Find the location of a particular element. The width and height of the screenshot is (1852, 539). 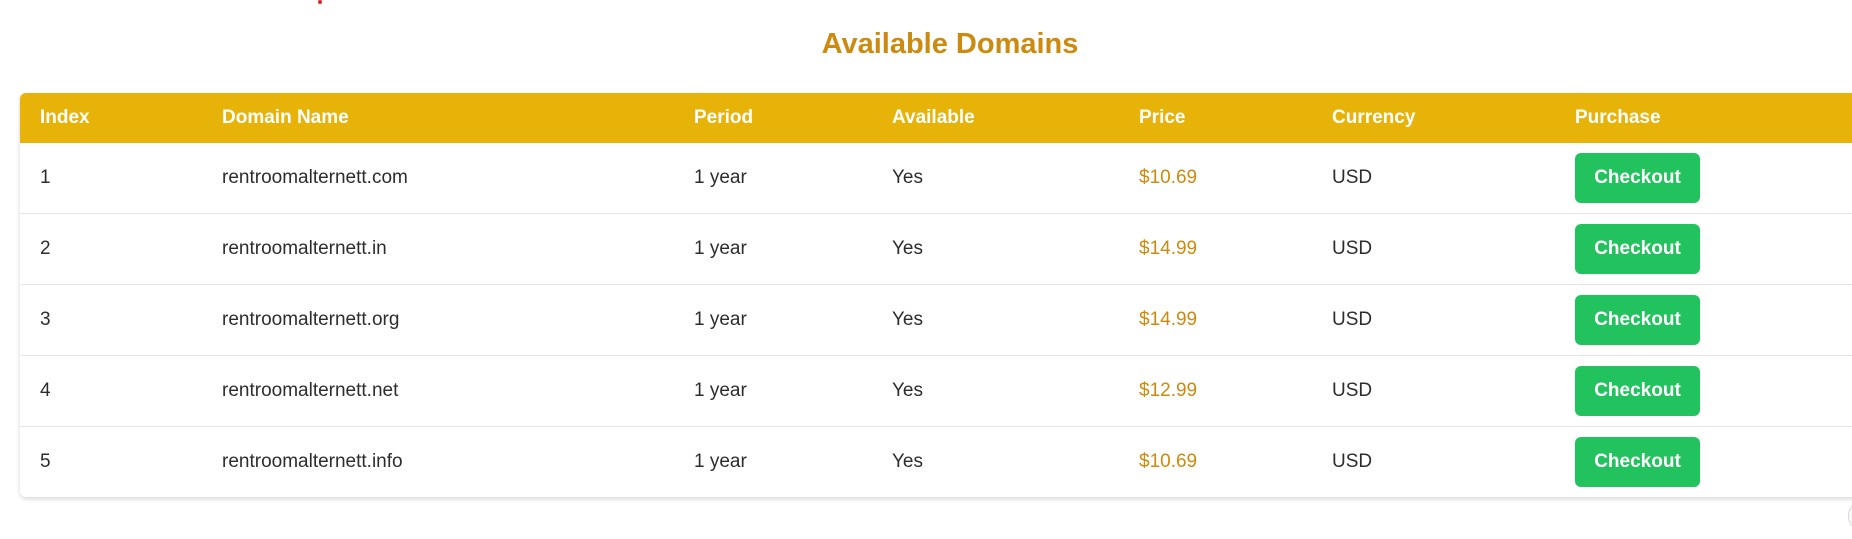

header-period: Period is located at coordinates (773, 118).